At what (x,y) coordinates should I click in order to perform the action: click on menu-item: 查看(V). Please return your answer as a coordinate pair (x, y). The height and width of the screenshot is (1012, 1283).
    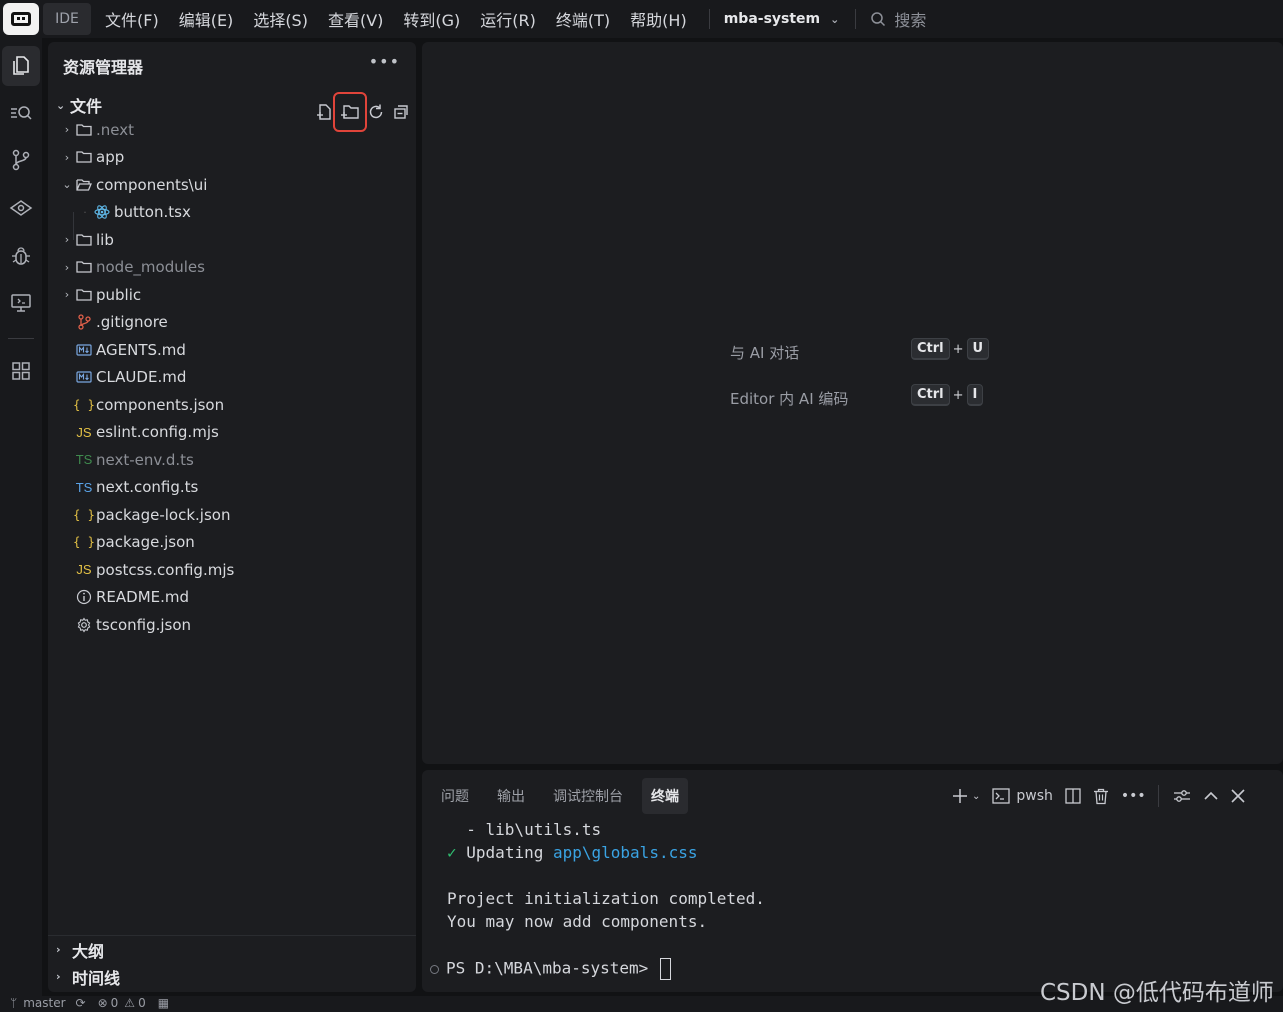
    Looking at the image, I should click on (355, 19).